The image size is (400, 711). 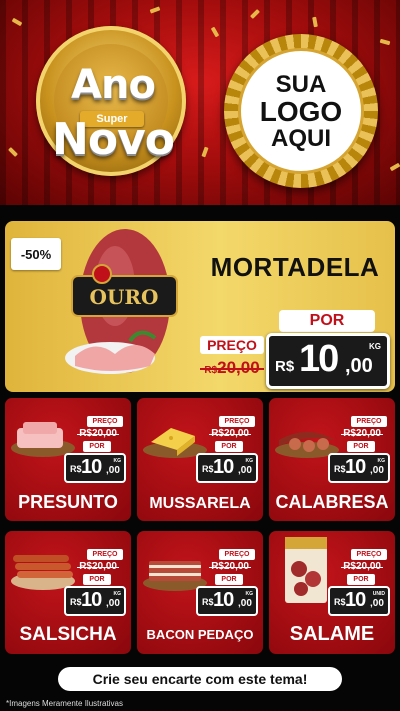 I want to click on product-card-bacon: PREÇO R$20,00 POR R$ 10,00 KG BACON PEDAÇO, so click(x=200, y=592).